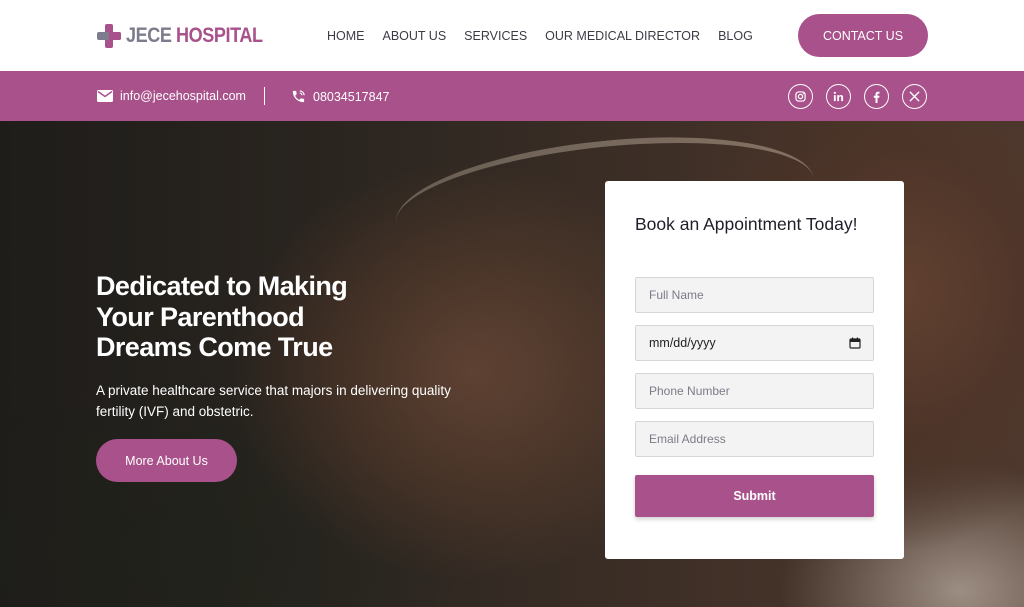 This screenshot has height=607, width=1024. What do you see at coordinates (800, 96) in the screenshot?
I see `instagram-icon` at bounding box center [800, 96].